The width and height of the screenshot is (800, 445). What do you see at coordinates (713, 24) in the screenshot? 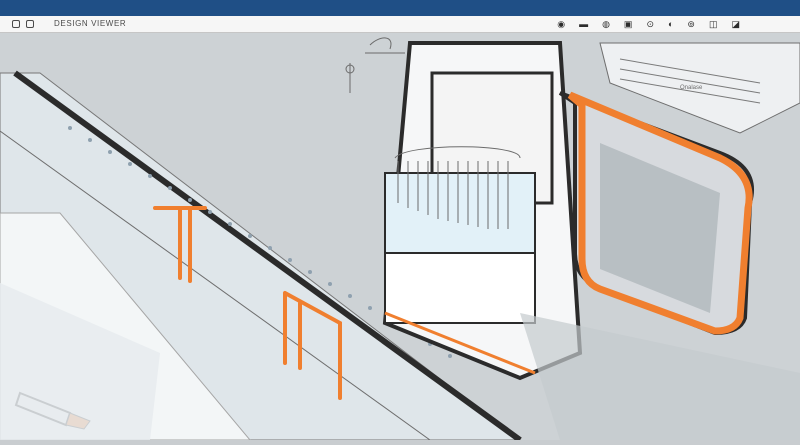
I see `download-icon: ◫` at bounding box center [713, 24].